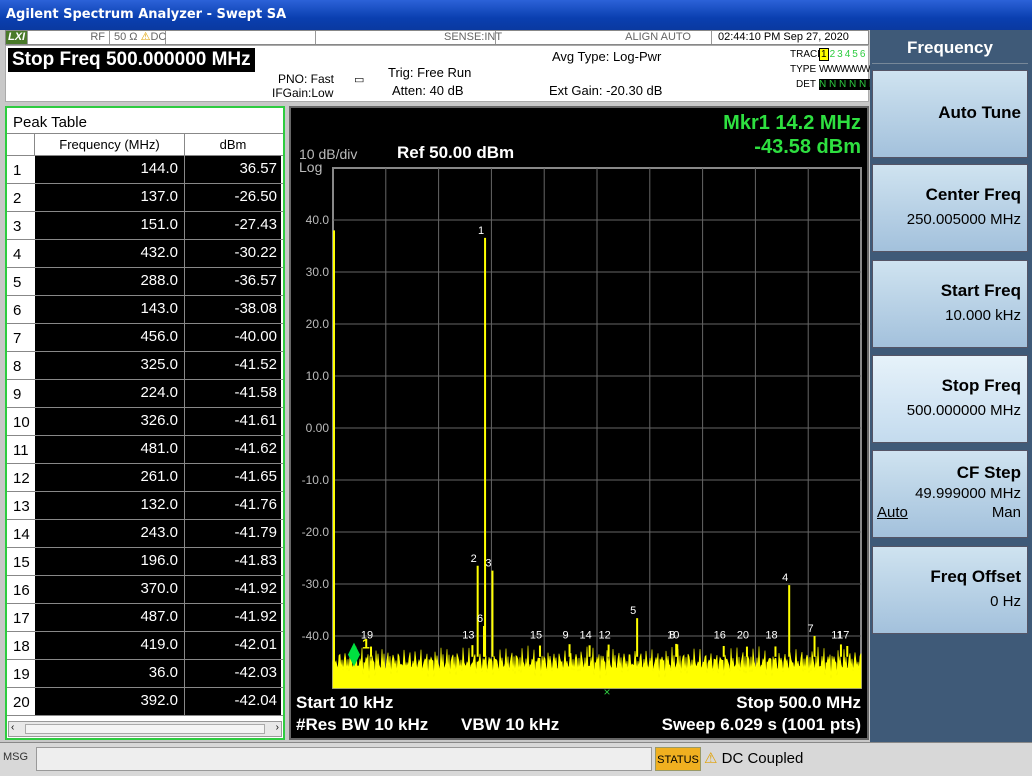 Image resolution: width=1032 pixels, height=776 pixels. I want to click on y-tick-label: 0.00, so click(318, 428).